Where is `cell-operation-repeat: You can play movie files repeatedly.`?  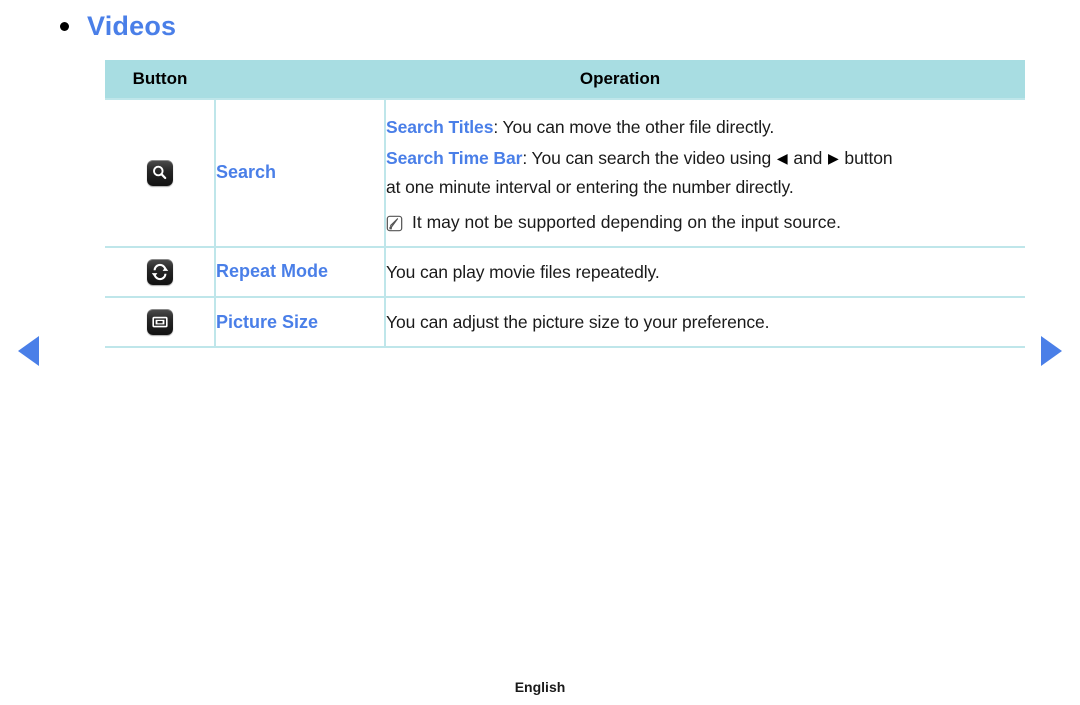
cell-operation-repeat: You can play movie files repeatedly. is located at coordinates (705, 271).